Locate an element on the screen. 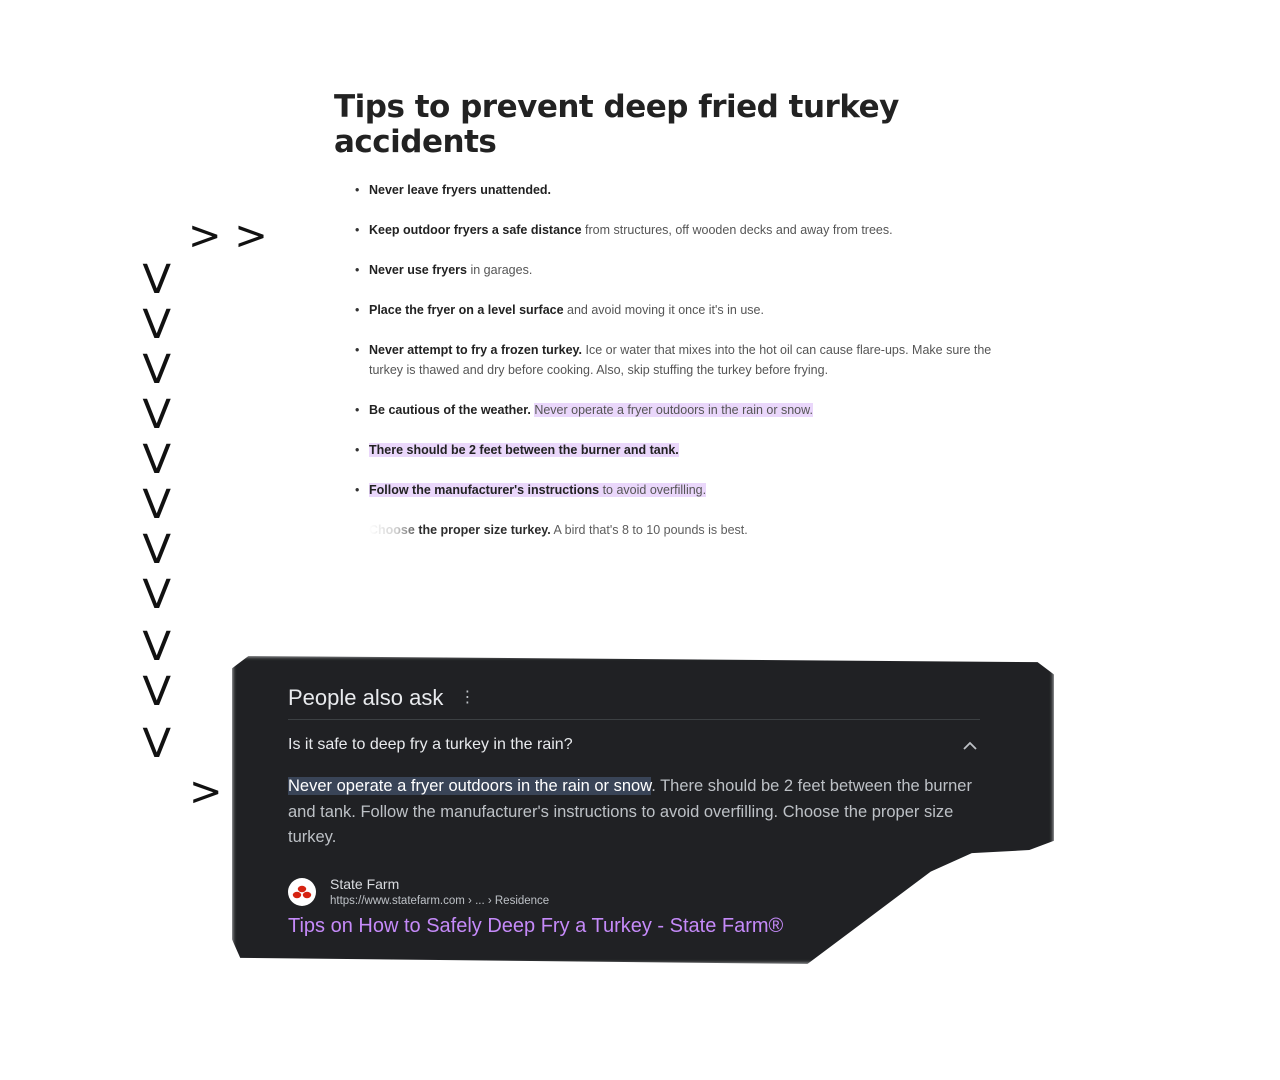 This screenshot has width=1280, height=1080. paa-title: People also ask is located at coordinates (366, 697).